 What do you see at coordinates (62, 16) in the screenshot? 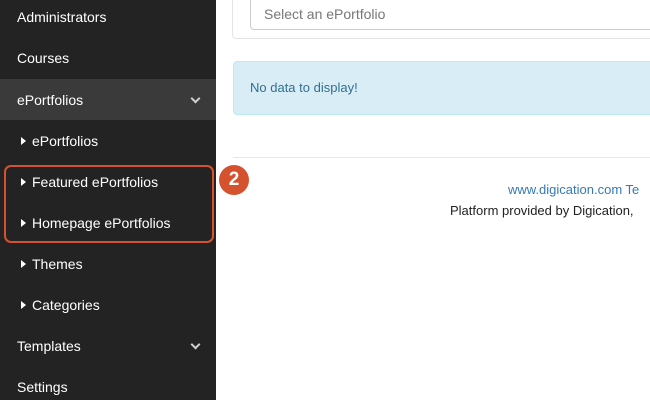
I see `sidebar-item-label: Administrators` at bounding box center [62, 16].